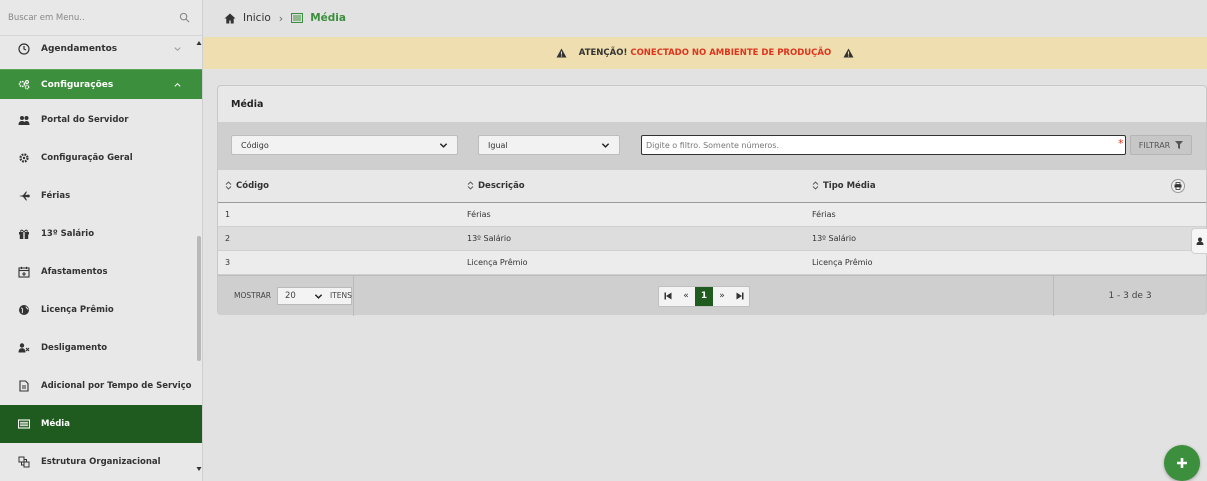 Image resolution: width=1207 pixels, height=481 pixels. I want to click on print-icon, so click(1178, 185).